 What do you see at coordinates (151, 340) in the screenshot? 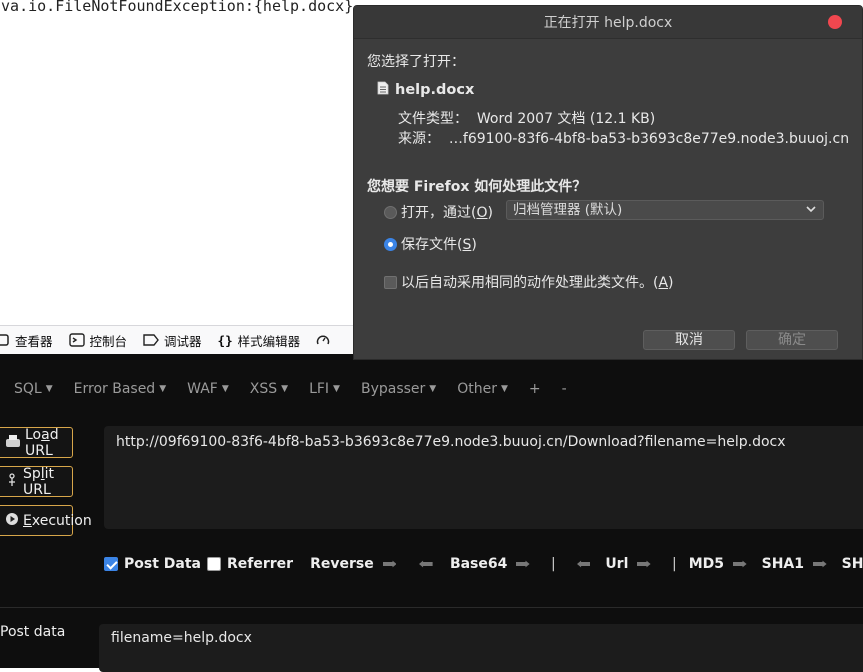
I see `debugger-icon` at bounding box center [151, 340].